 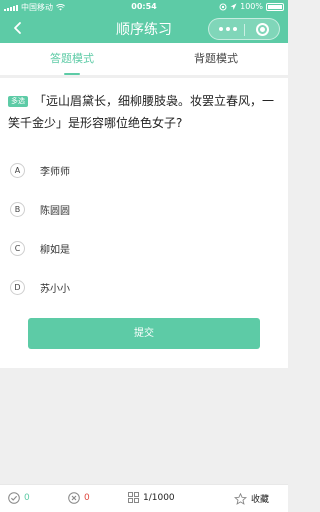 I want to click on progress-text: 1/1000, so click(x=159, y=497).